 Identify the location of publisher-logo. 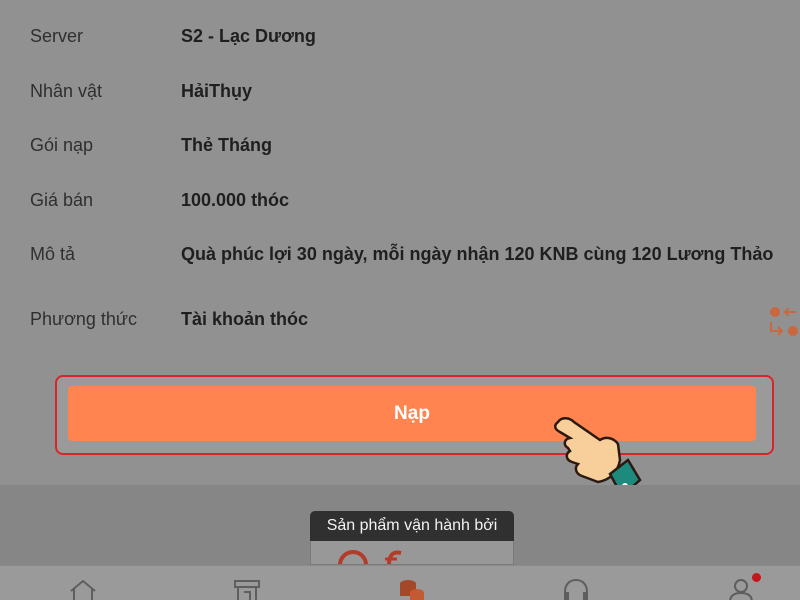
(412, 553).